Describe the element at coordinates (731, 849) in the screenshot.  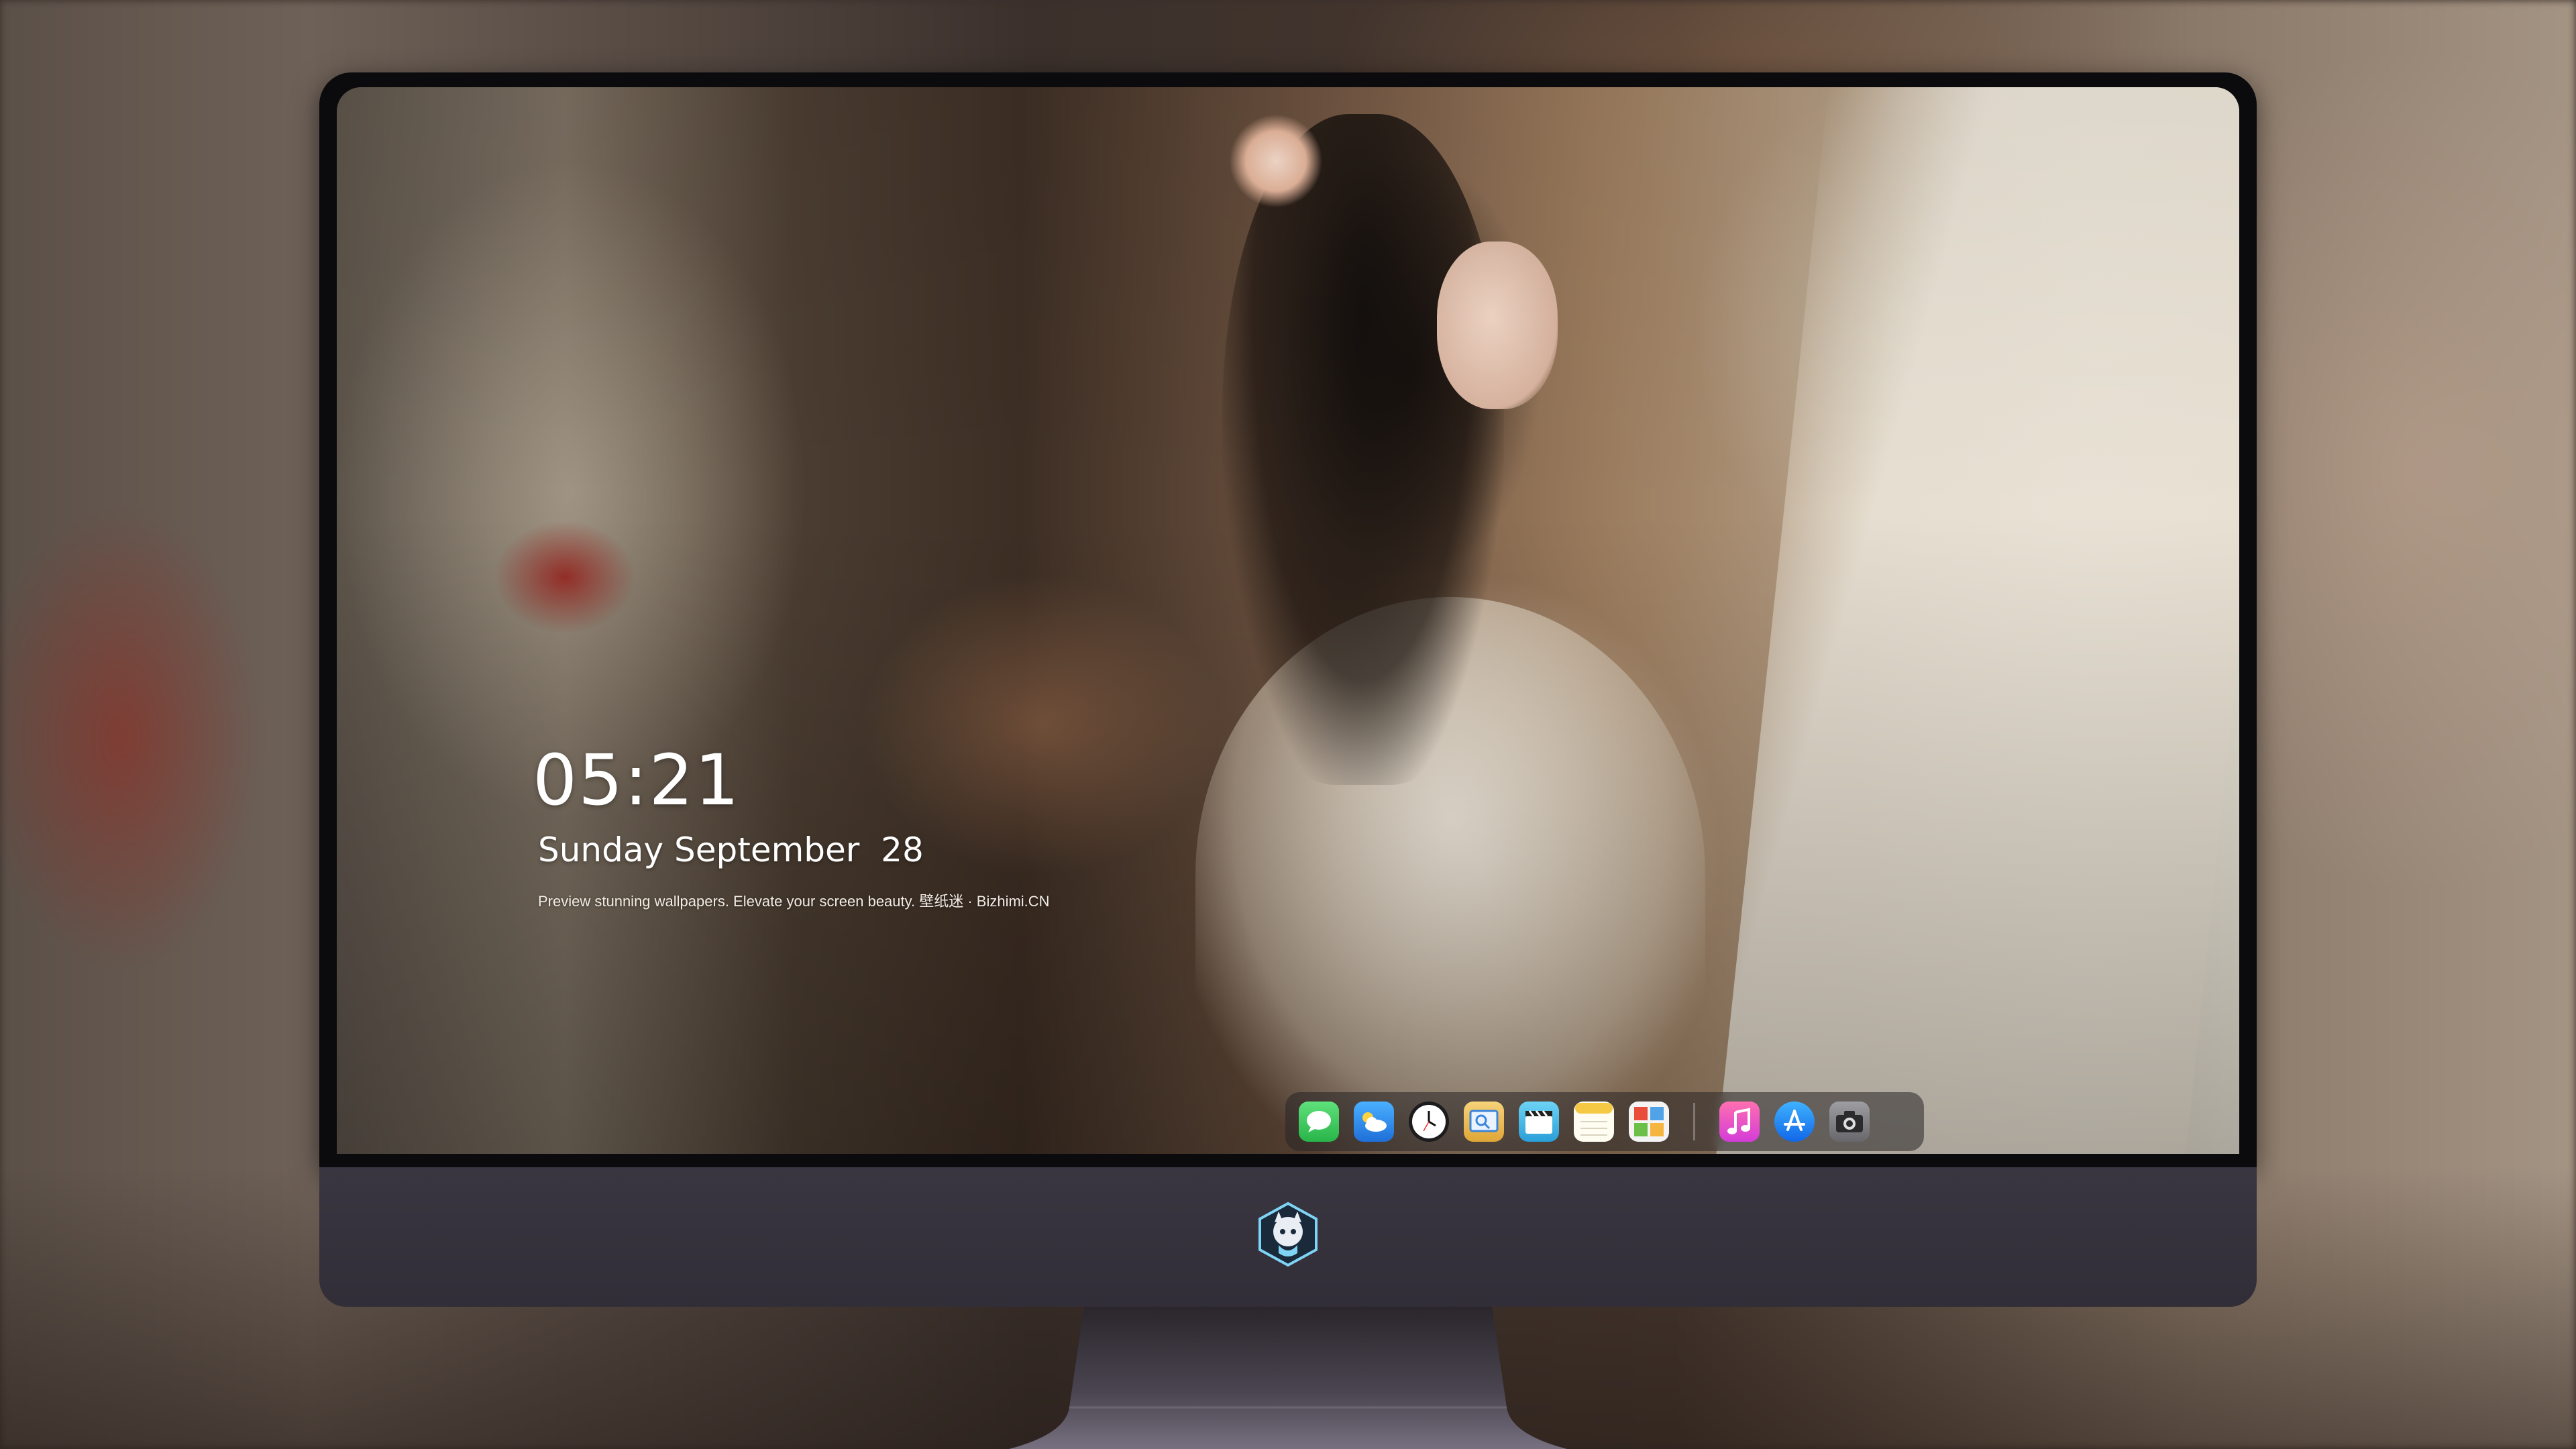
I see `lockscreen-date: Sunday September 28` at that location.